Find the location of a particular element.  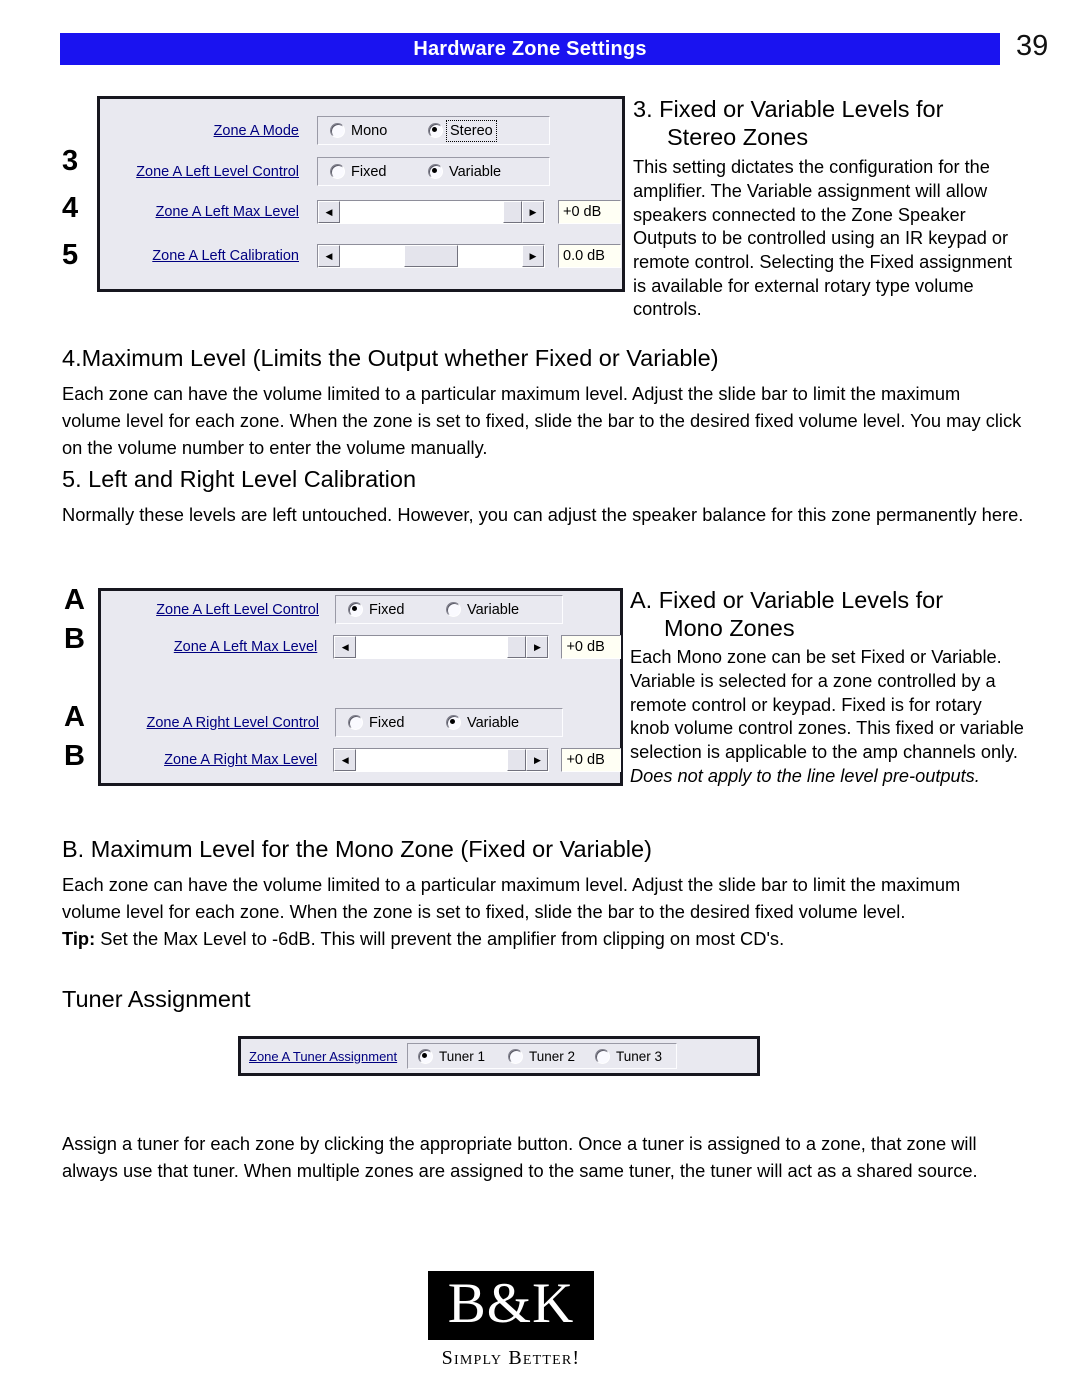

radio-group-zone-a-mode: Mono Stereo is located at coordinates (433, 130).